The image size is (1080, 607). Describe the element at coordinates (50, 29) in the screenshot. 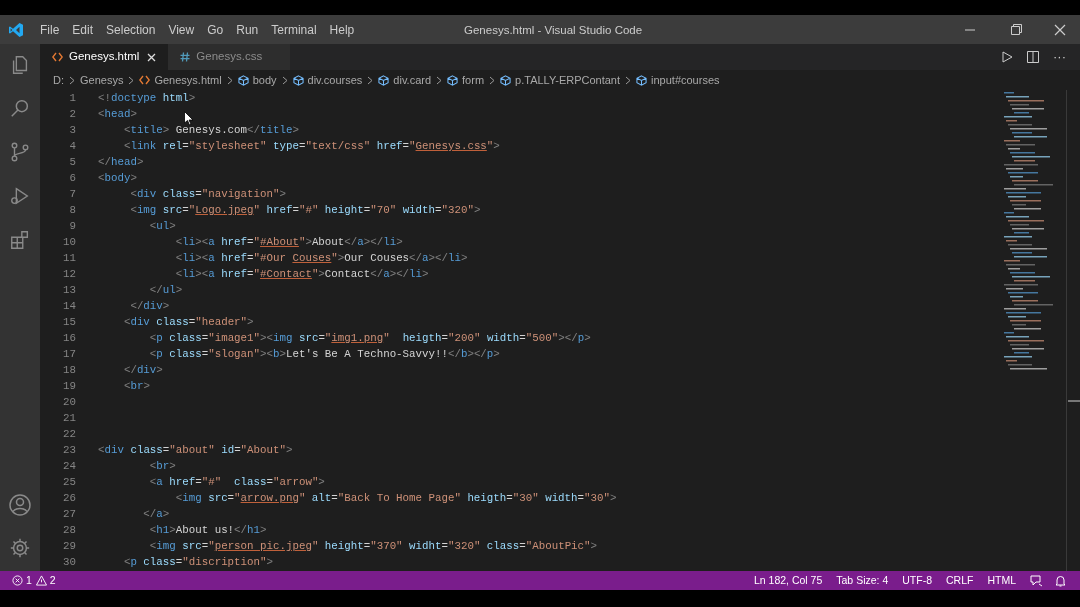

I see `menu-item: File` at that location.